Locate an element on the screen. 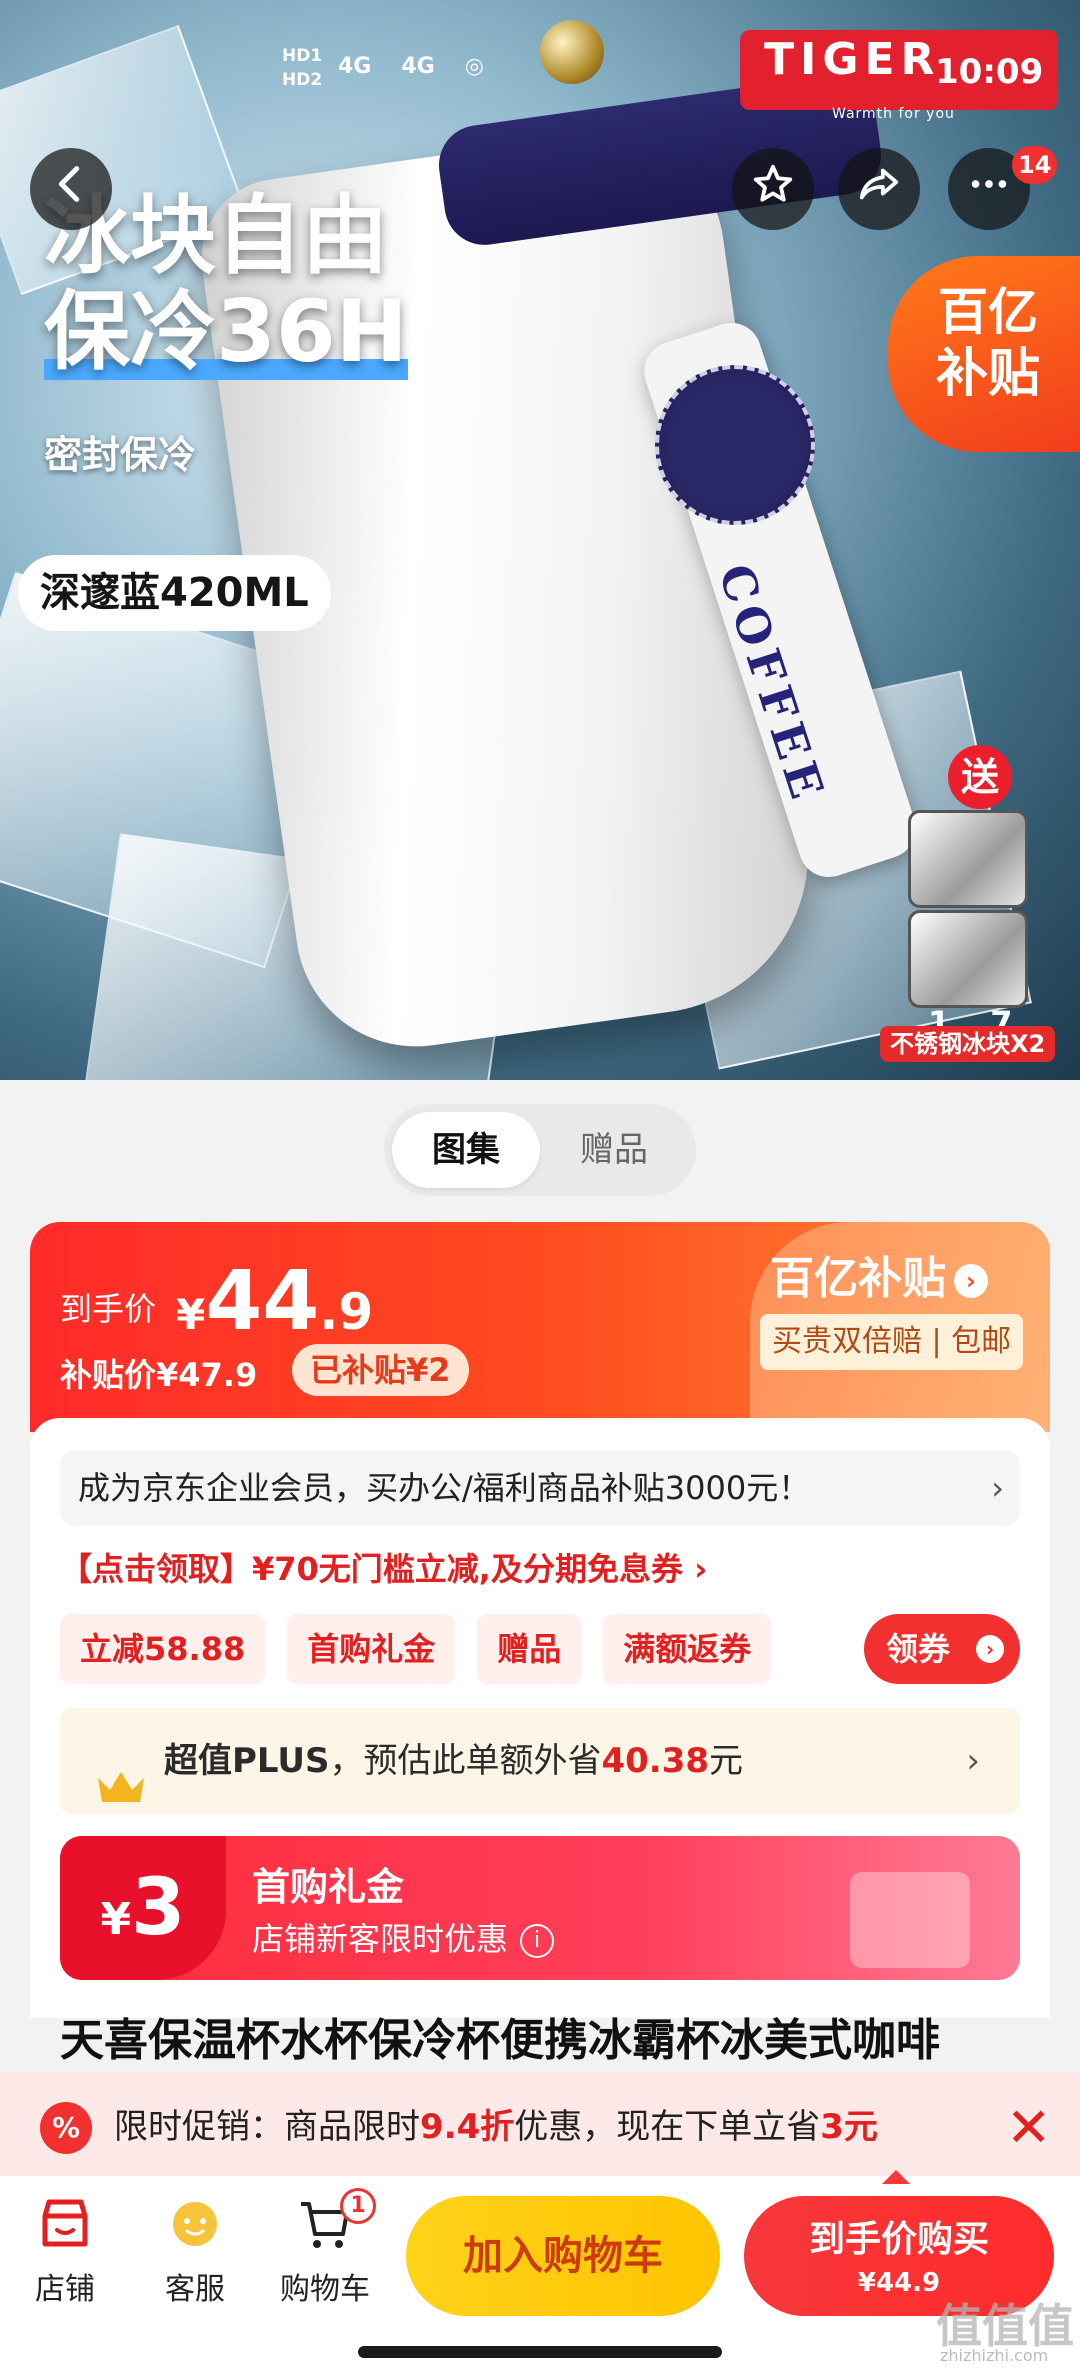 This screenshot has width=1080, height=2376. status-signal: 4G 4G ◎ is located at coordinates (411, 66).